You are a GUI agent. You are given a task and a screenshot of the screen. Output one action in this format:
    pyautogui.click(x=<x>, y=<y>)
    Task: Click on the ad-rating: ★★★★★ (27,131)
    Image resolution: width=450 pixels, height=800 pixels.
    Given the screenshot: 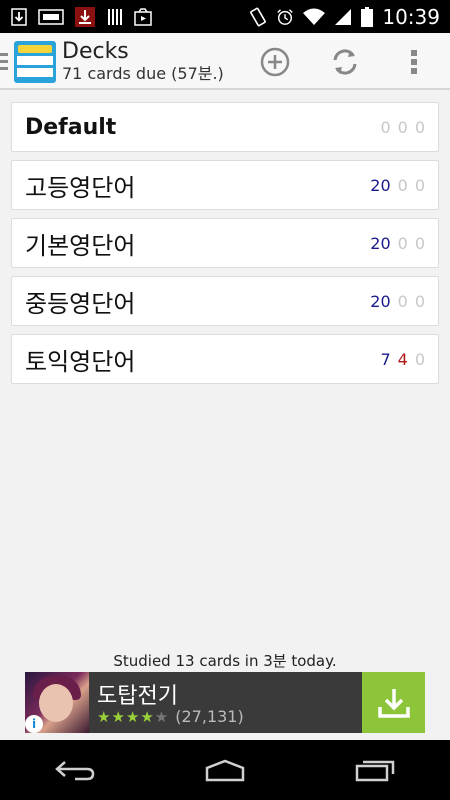 What is the action you would take?
    pyautogui.click(x=170, y=716)
    